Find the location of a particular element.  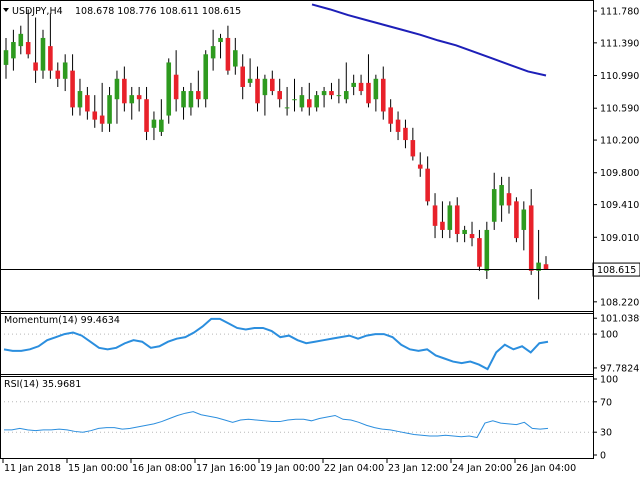

momentum-tick-label: 97.7824 is located at coordinates (619, 368).